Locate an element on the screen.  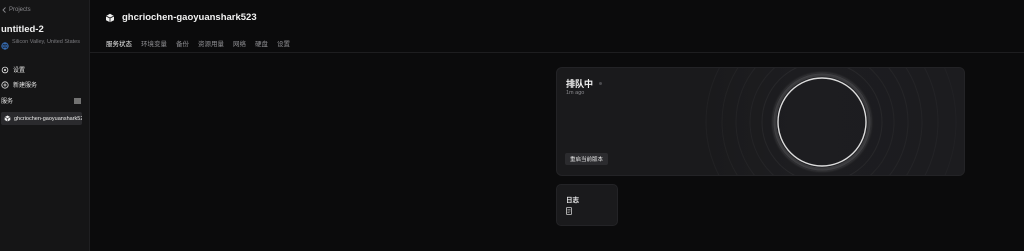
tab-disk: 硬盘 is located at coordinates (261, 43).